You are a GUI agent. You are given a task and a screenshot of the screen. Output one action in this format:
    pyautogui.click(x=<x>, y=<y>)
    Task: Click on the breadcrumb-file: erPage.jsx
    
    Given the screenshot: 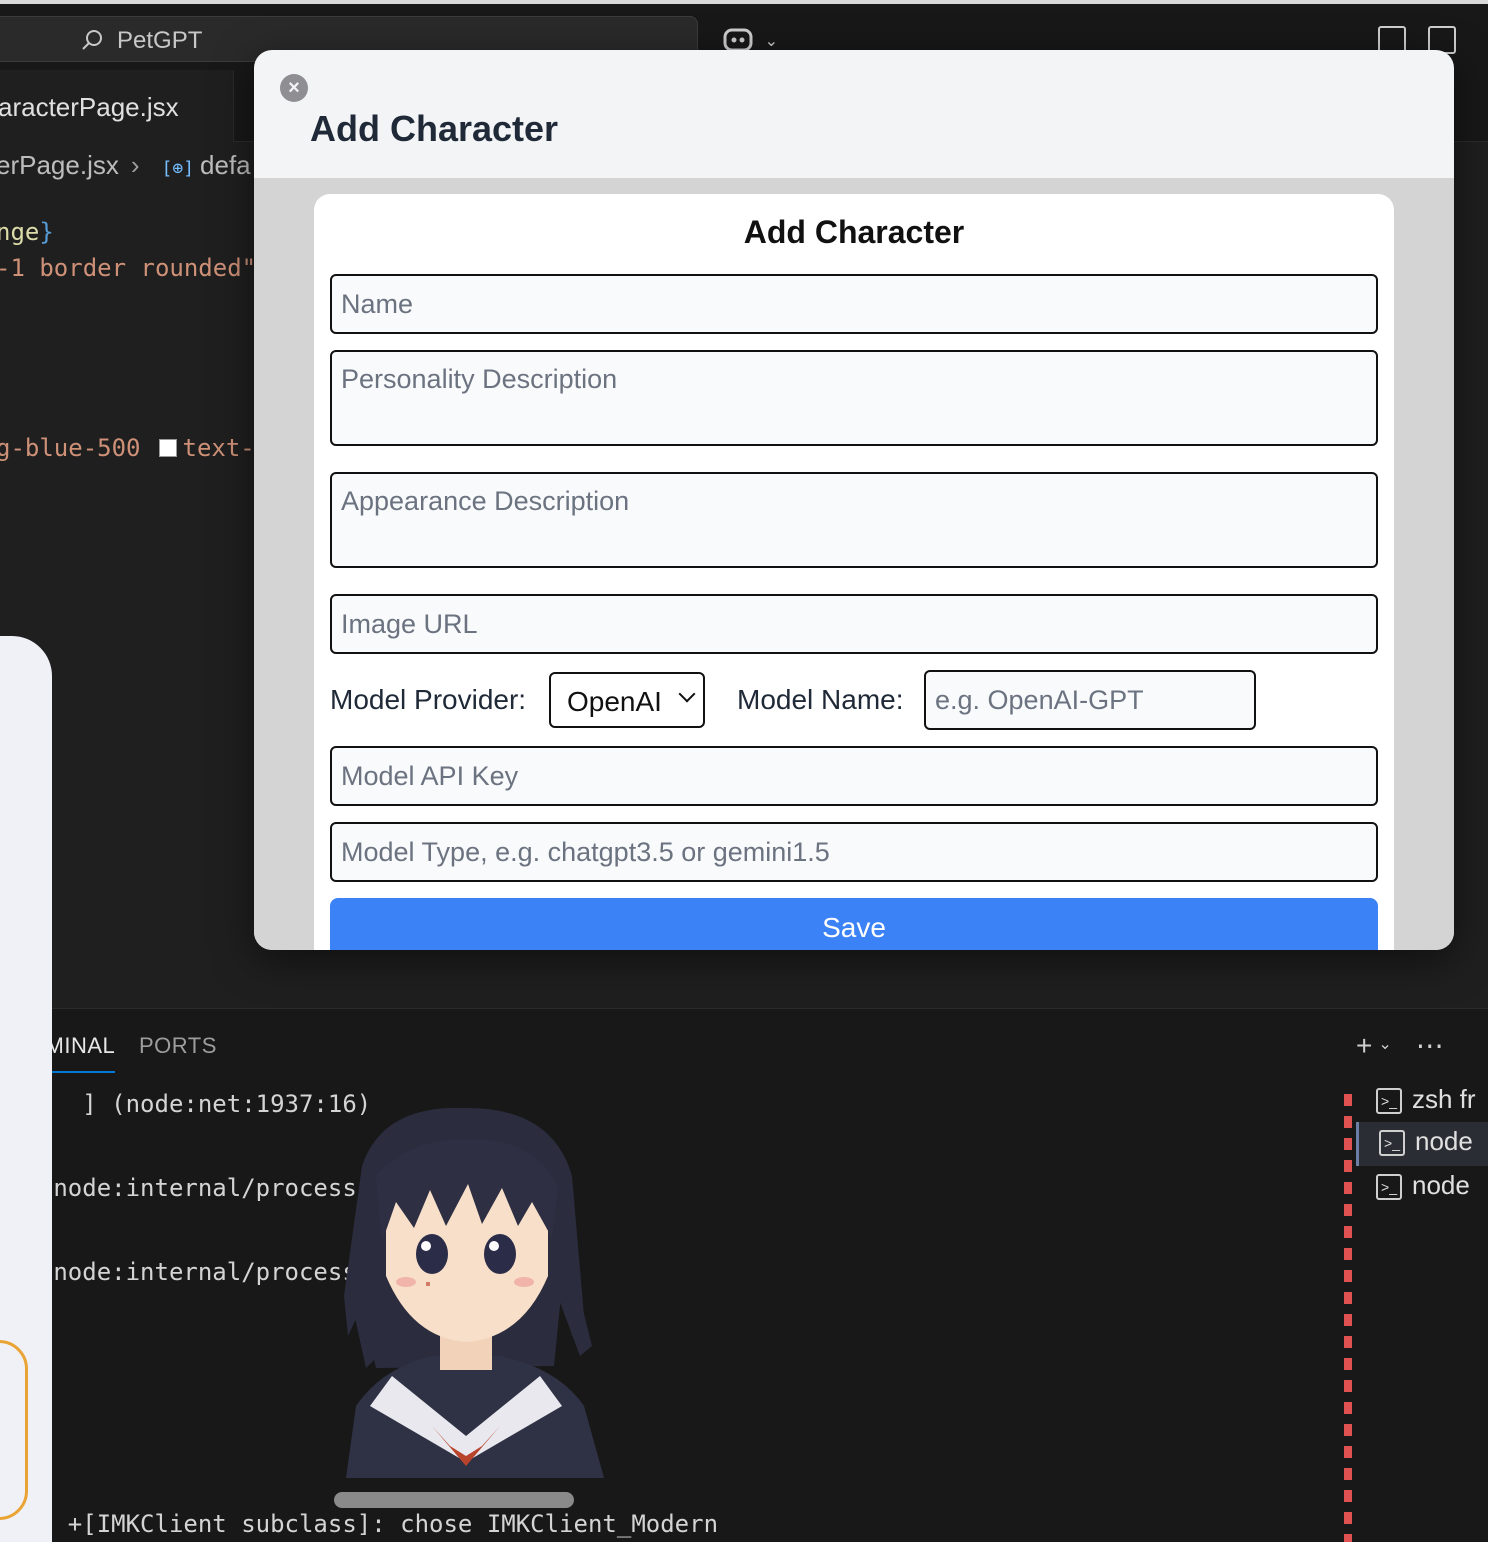 What is the action you would take?
    pyautogui.click(x=59, y=165)
    